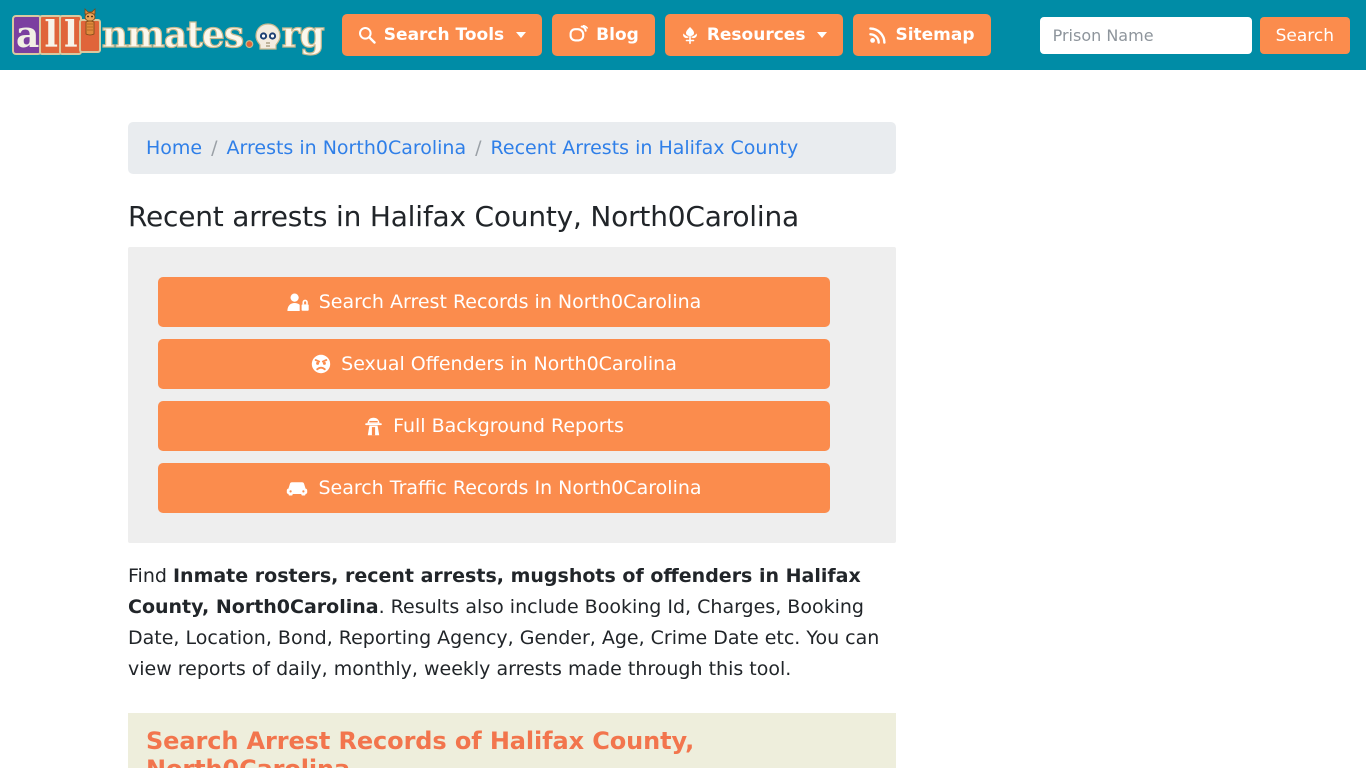 The image size is (1366, 768). I want to click on header-search-form: Search, so click(1194, 35).